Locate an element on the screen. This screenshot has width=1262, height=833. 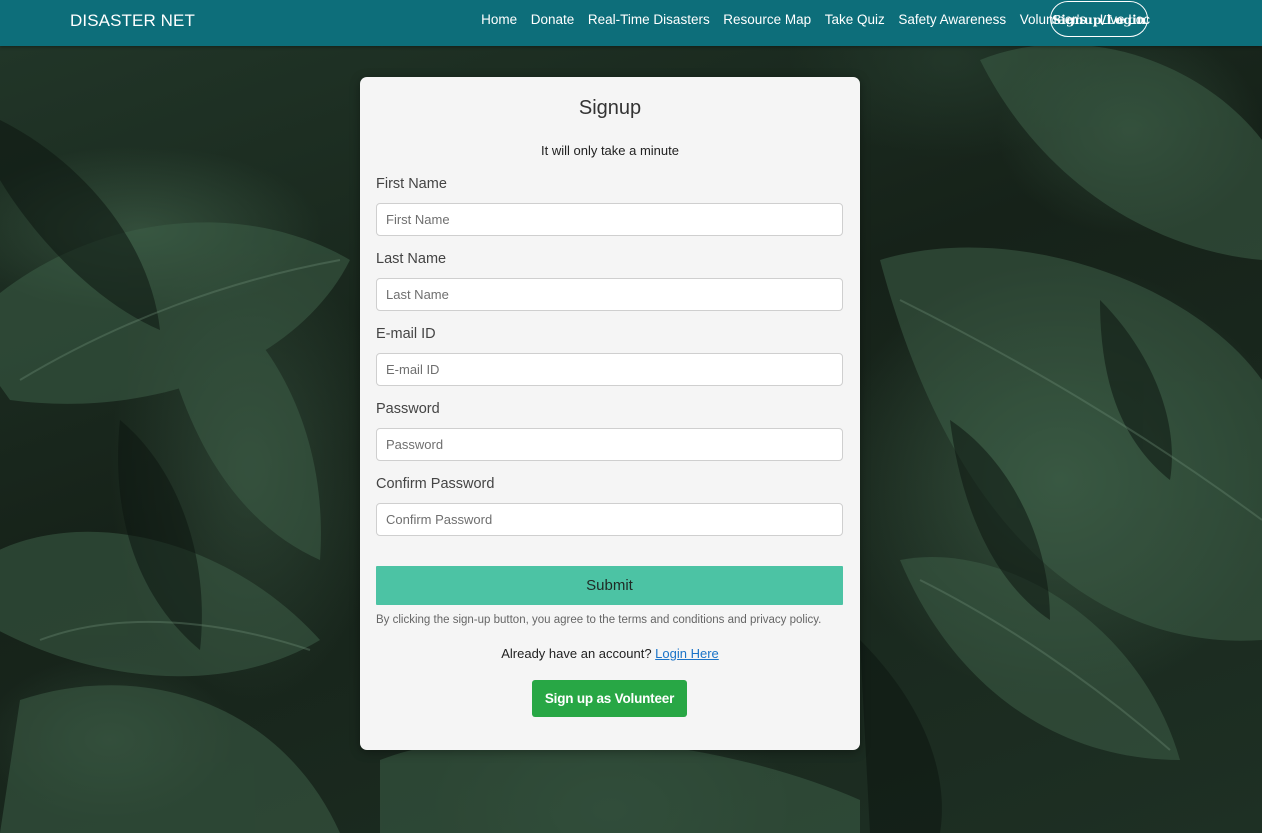
confirm-password-label: Confirm Password is located at coordinates (435, 484).